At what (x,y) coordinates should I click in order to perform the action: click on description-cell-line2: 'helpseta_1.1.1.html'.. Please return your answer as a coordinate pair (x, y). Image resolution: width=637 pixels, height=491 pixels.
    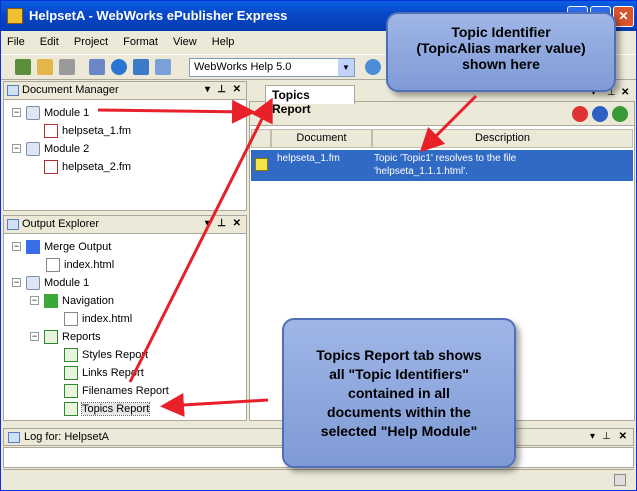
    Looking at the image, I should click on (421, 171).